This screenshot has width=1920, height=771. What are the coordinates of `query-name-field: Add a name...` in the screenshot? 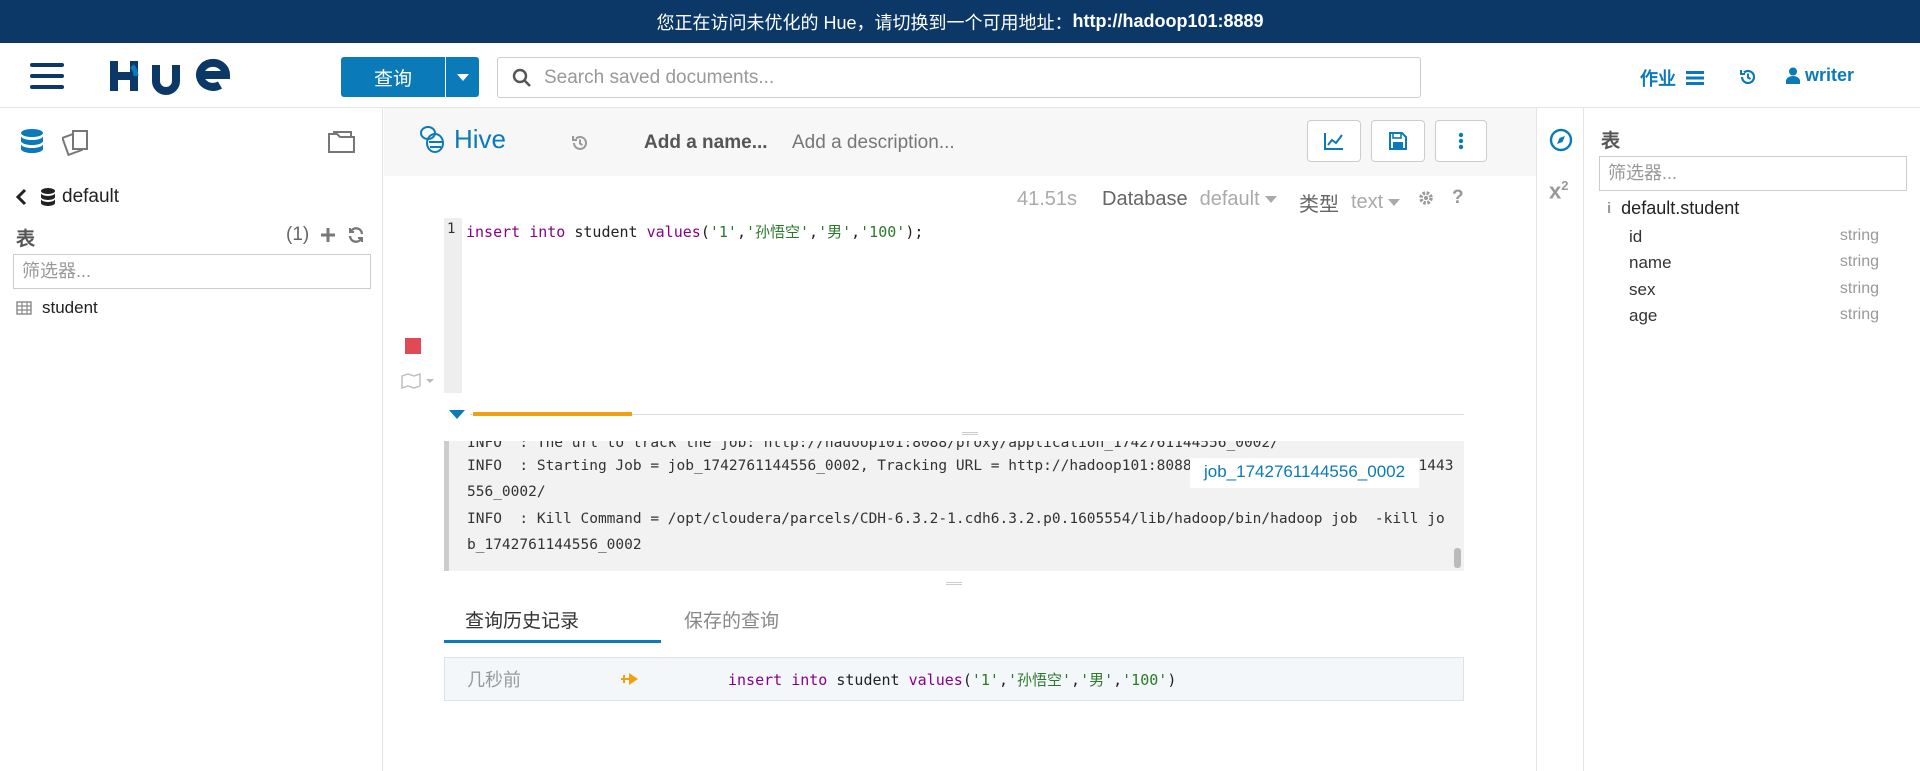 It's located at (706, 143).